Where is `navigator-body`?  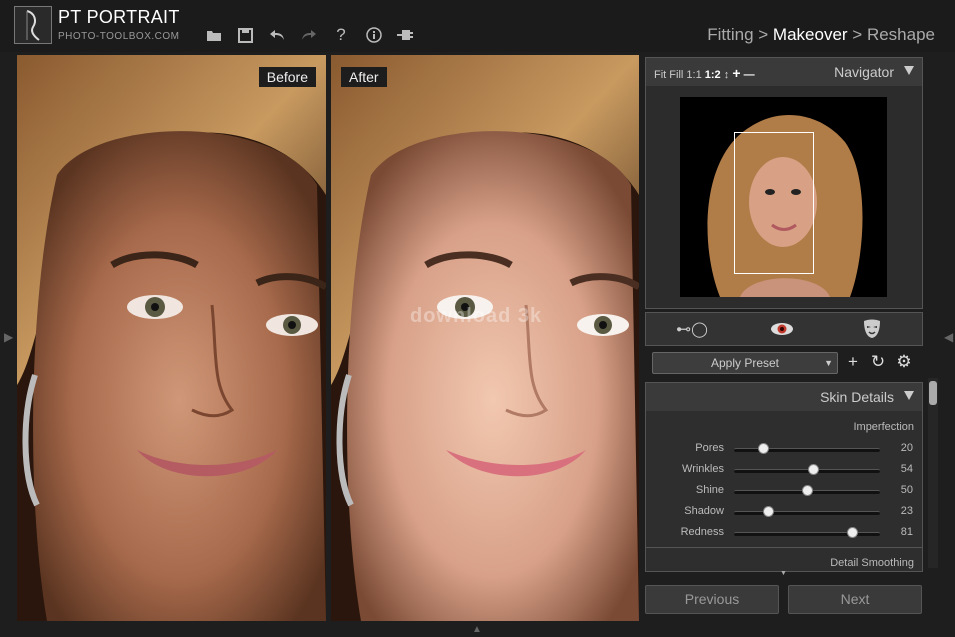
navigator-body is located at coordinates (784, 197).